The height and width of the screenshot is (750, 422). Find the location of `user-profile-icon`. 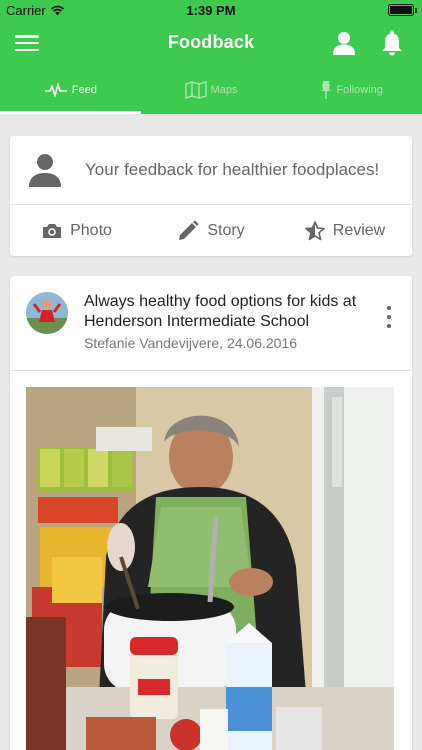

user-profile-icon is located at coordinates (344, 43).